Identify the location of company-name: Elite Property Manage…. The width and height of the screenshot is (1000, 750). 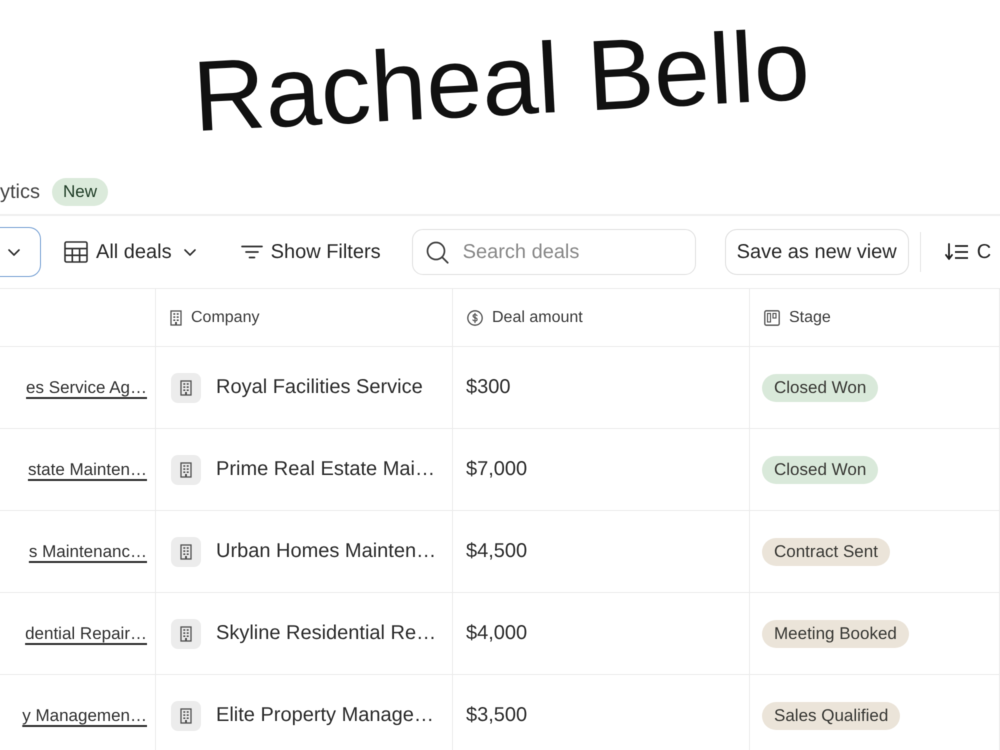
(325, 715).